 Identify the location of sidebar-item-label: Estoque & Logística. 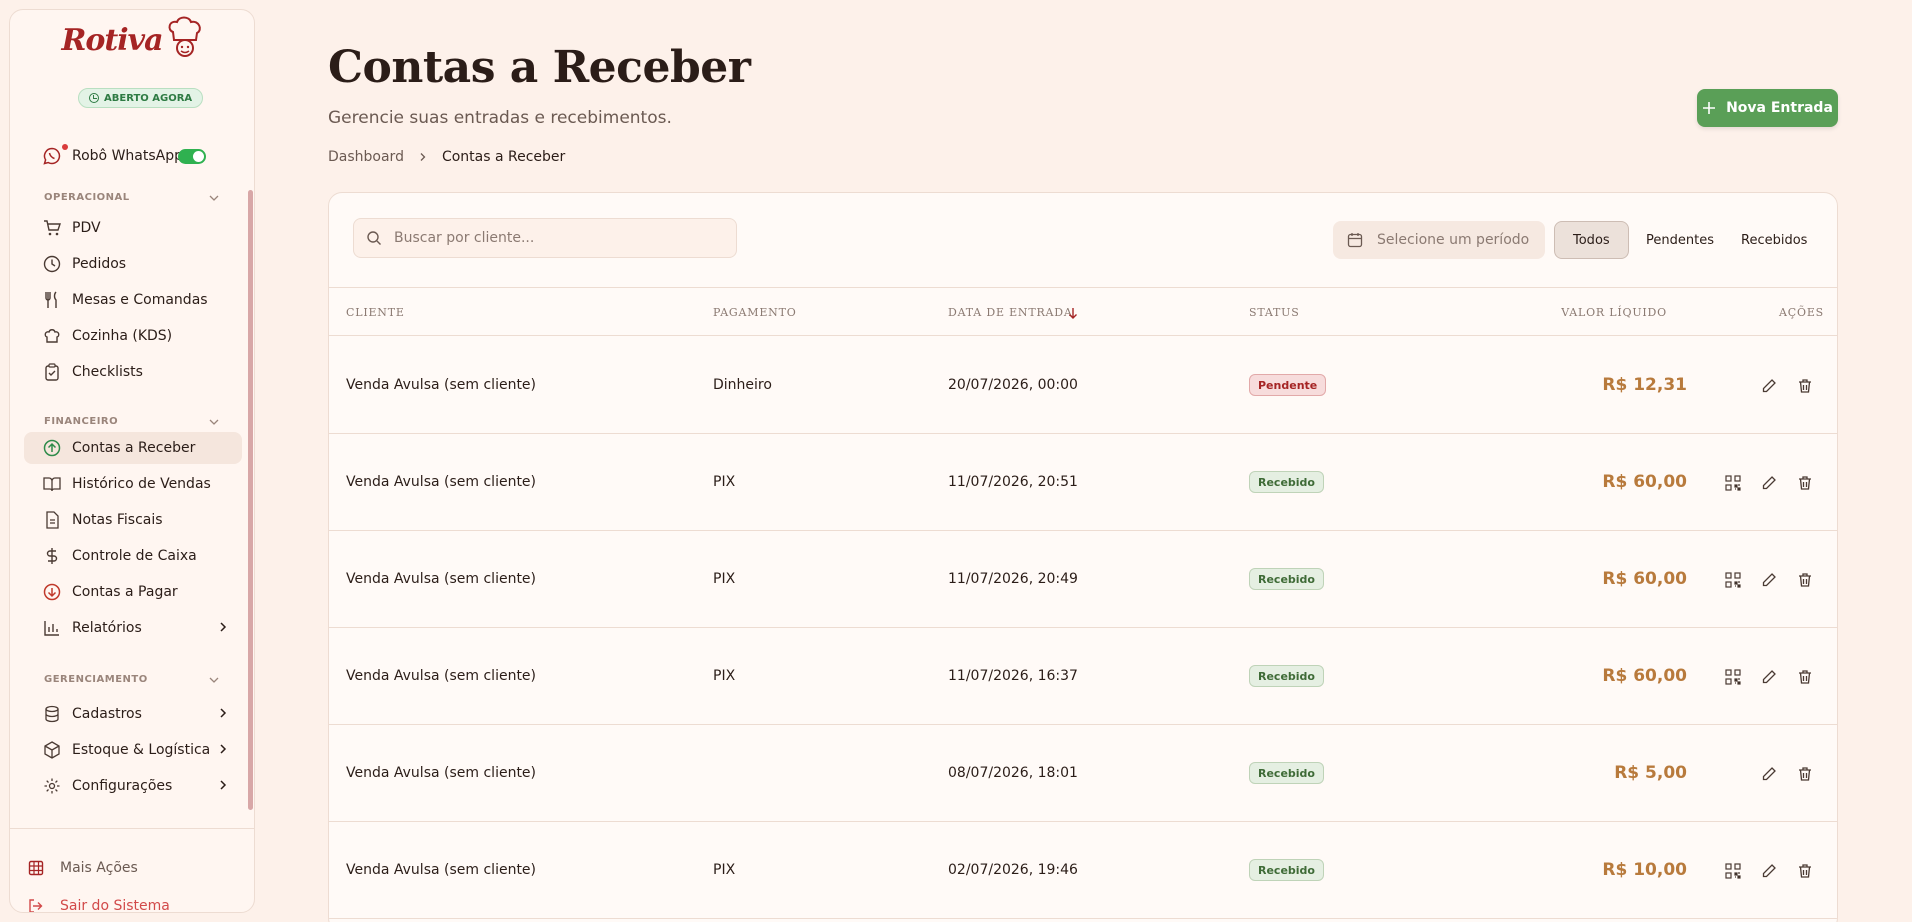
(141, 750).